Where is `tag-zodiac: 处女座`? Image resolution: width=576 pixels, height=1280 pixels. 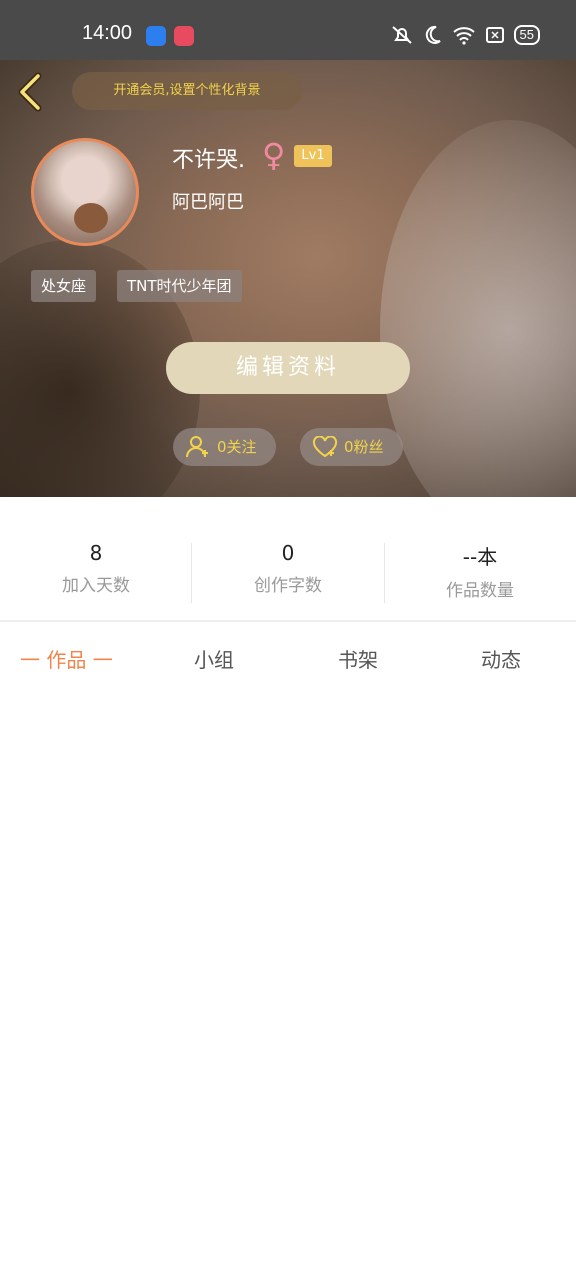
tag-zodiac: 处女座 is located at coordinates (64, 286).